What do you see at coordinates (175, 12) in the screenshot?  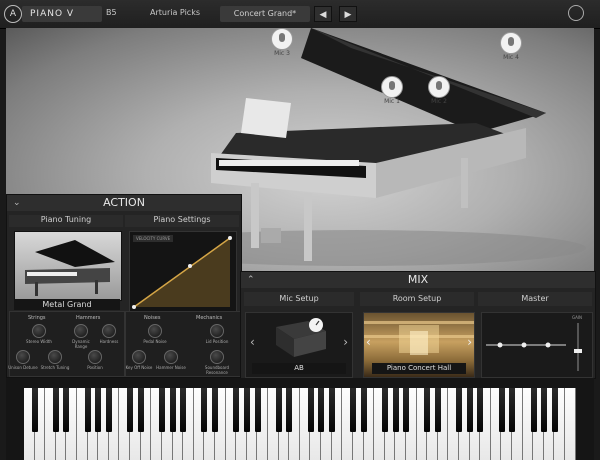 I see `preset-owner: Arturia Picks` at bounding box center [175, 12].